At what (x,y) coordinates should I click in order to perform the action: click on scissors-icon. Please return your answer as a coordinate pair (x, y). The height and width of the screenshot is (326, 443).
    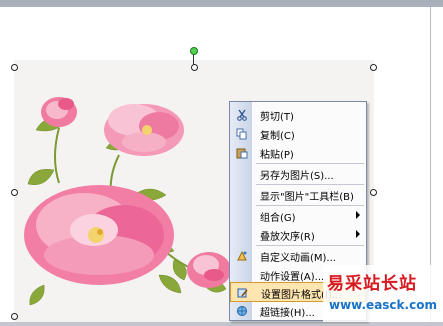
    Looking at the image, I should click on (241, 114).